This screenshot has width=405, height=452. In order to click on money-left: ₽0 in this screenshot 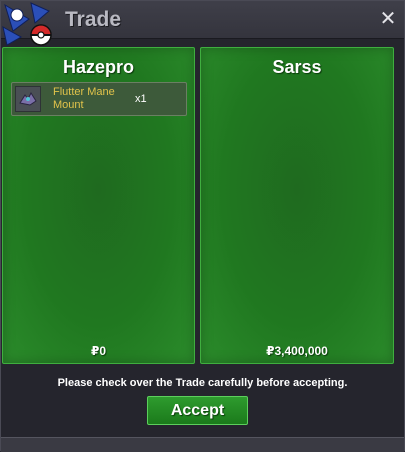, I will do `click(98, 351)`.